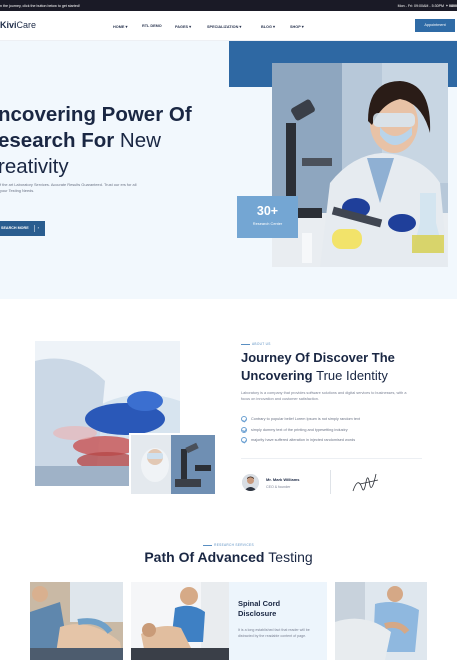 This screenshot has width=457, height=660. I want to click on menu-item-rtl-demo: RTL DEMO, so click(158, 26).